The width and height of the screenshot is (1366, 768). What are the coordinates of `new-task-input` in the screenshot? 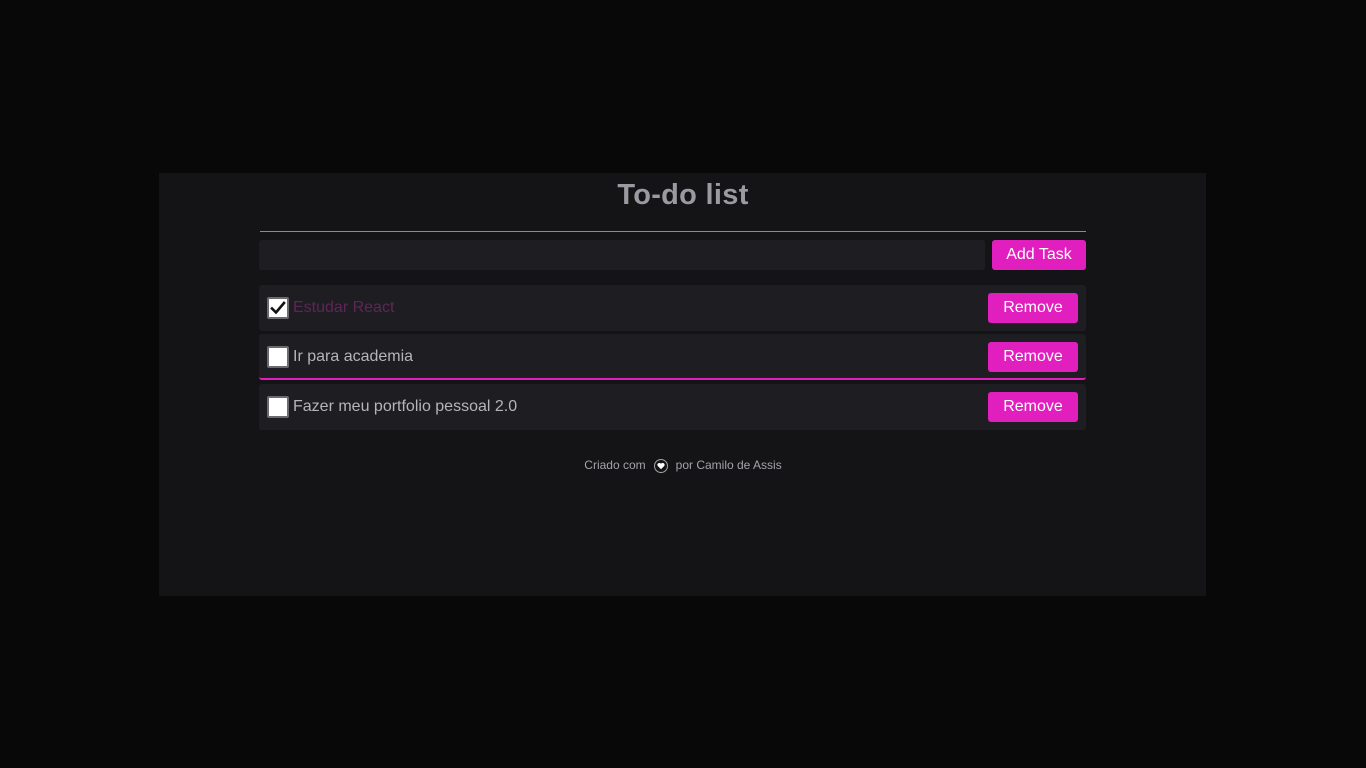 It's located at (622, 255).